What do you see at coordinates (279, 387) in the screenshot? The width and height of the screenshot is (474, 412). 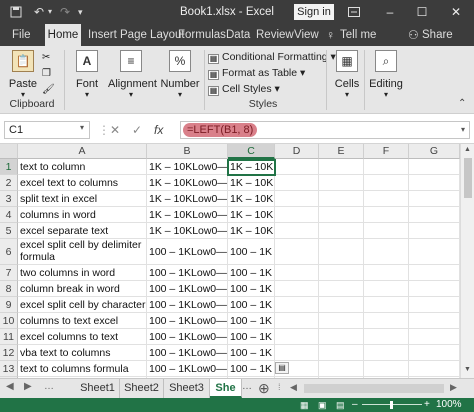 I see `split-handle-icon: ⁞` at bounding box center [279, 387].